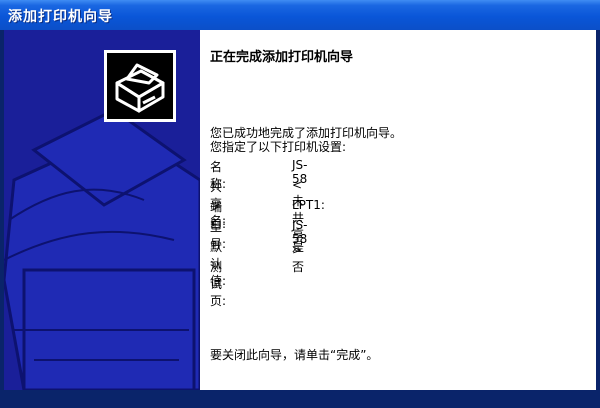 The image size is (600, 408). I want to click on setting-value: 否, so click(298, 267).